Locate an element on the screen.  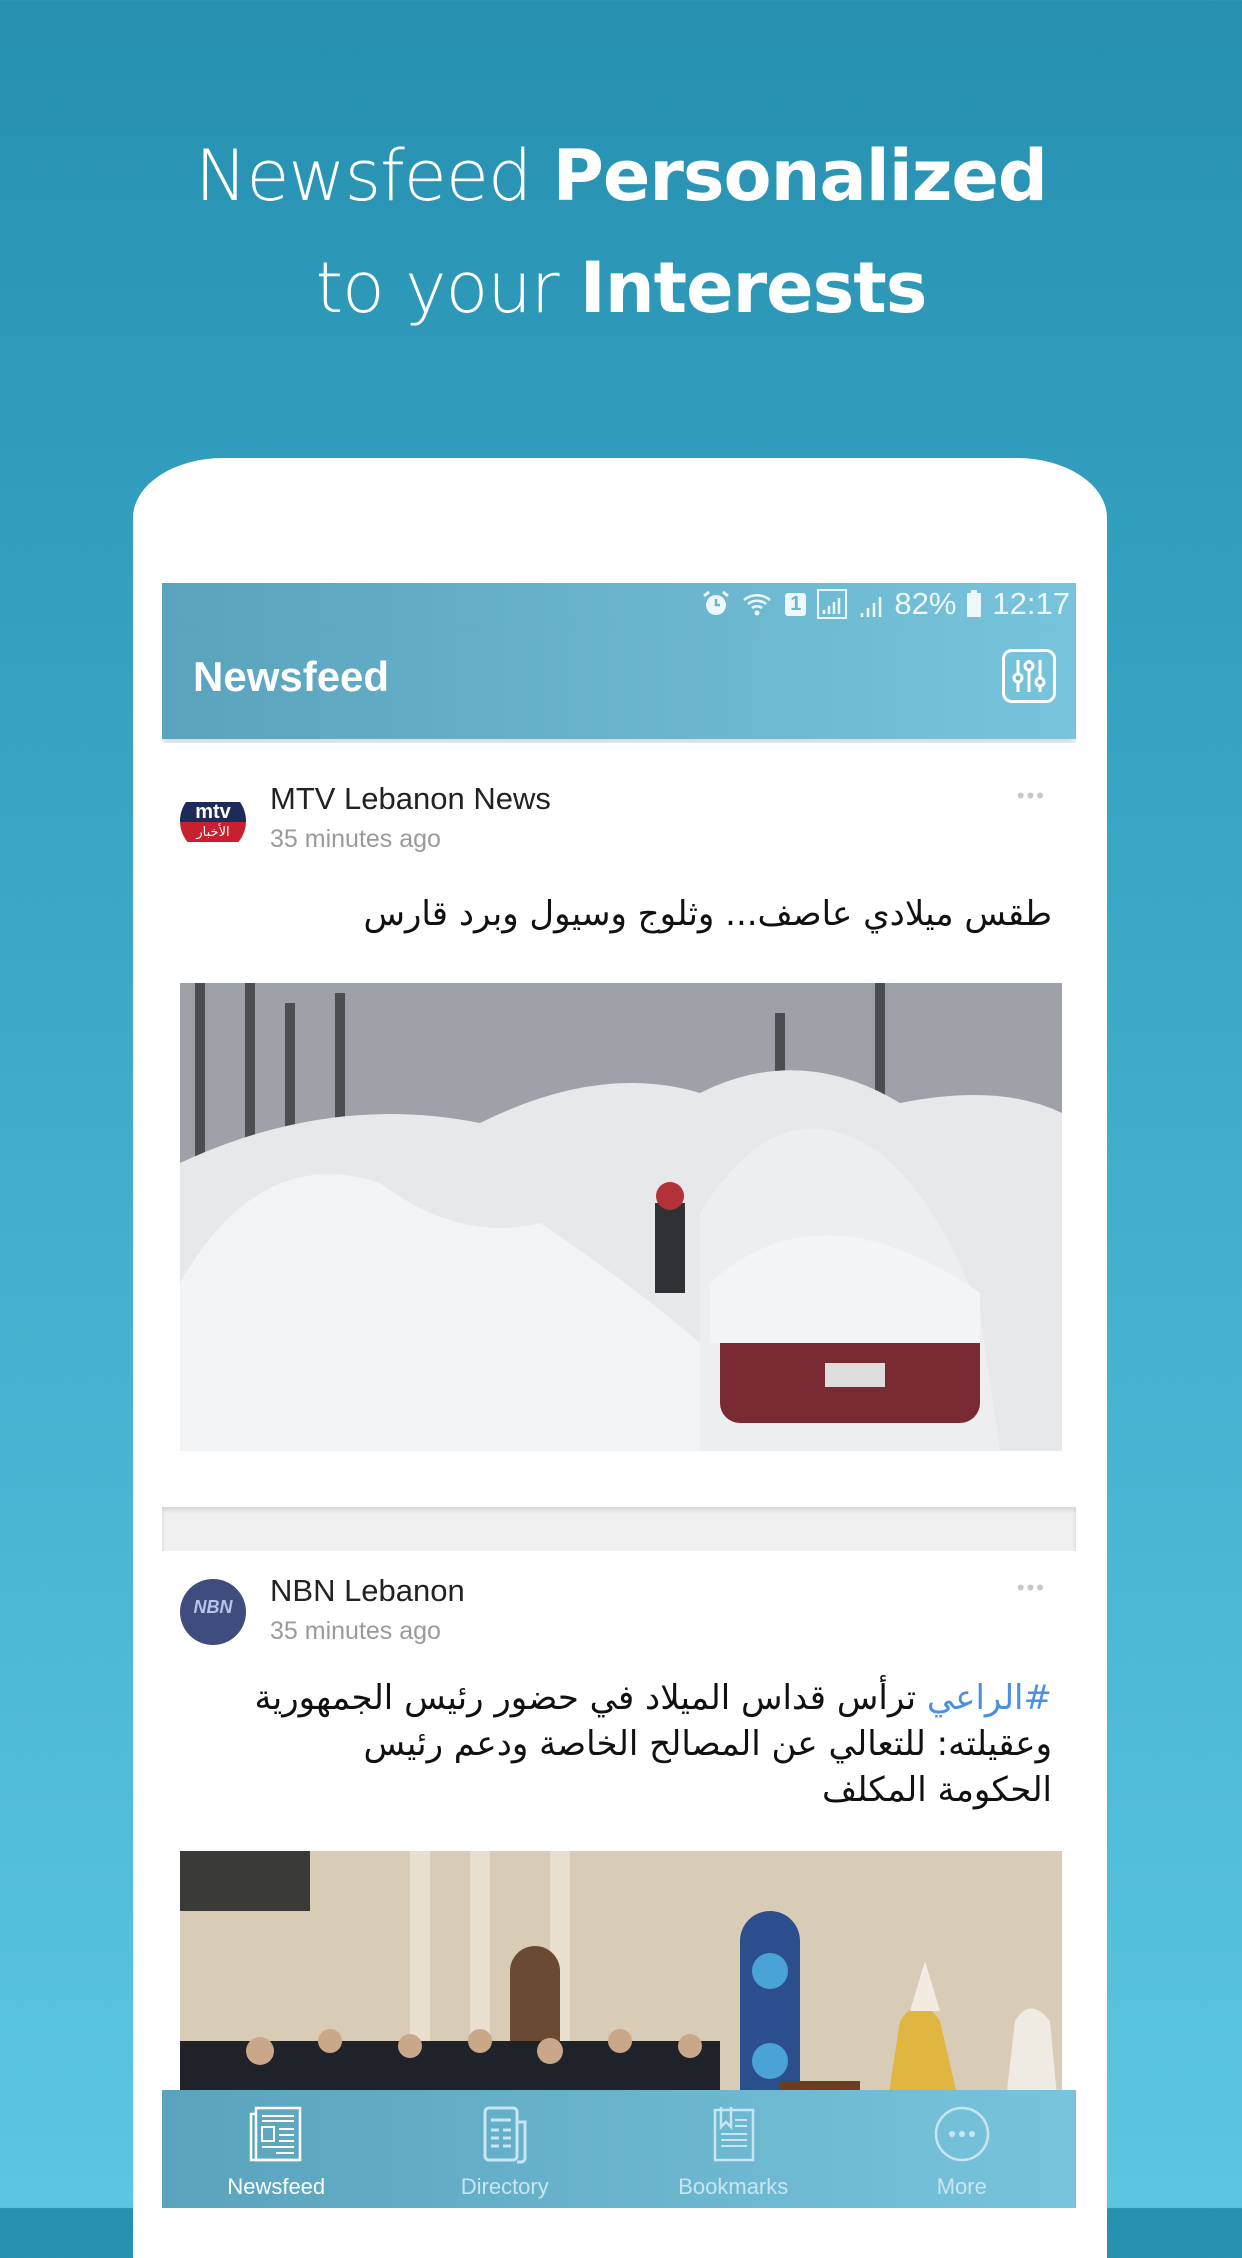
tab-directory: Directory is located at coordinates (505, 2149).